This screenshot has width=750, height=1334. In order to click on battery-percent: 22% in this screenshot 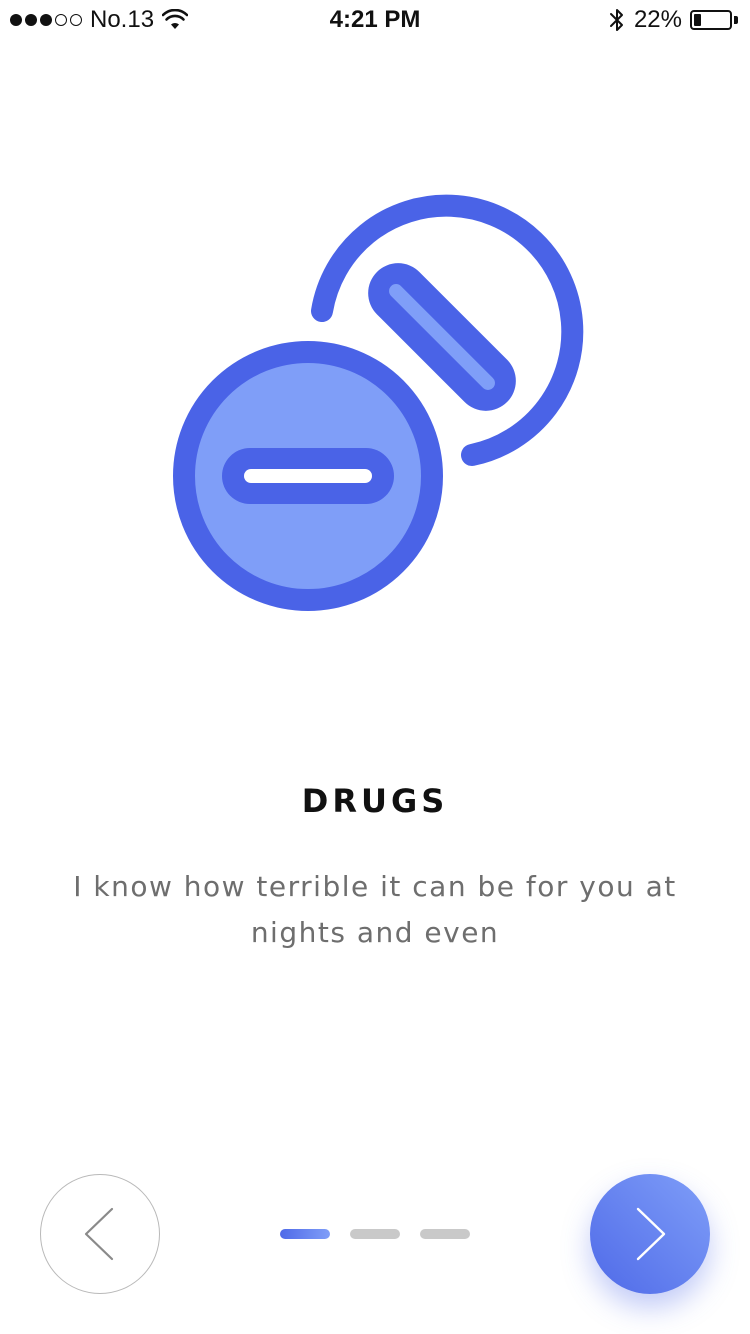, I will do `click(657, 19)`.